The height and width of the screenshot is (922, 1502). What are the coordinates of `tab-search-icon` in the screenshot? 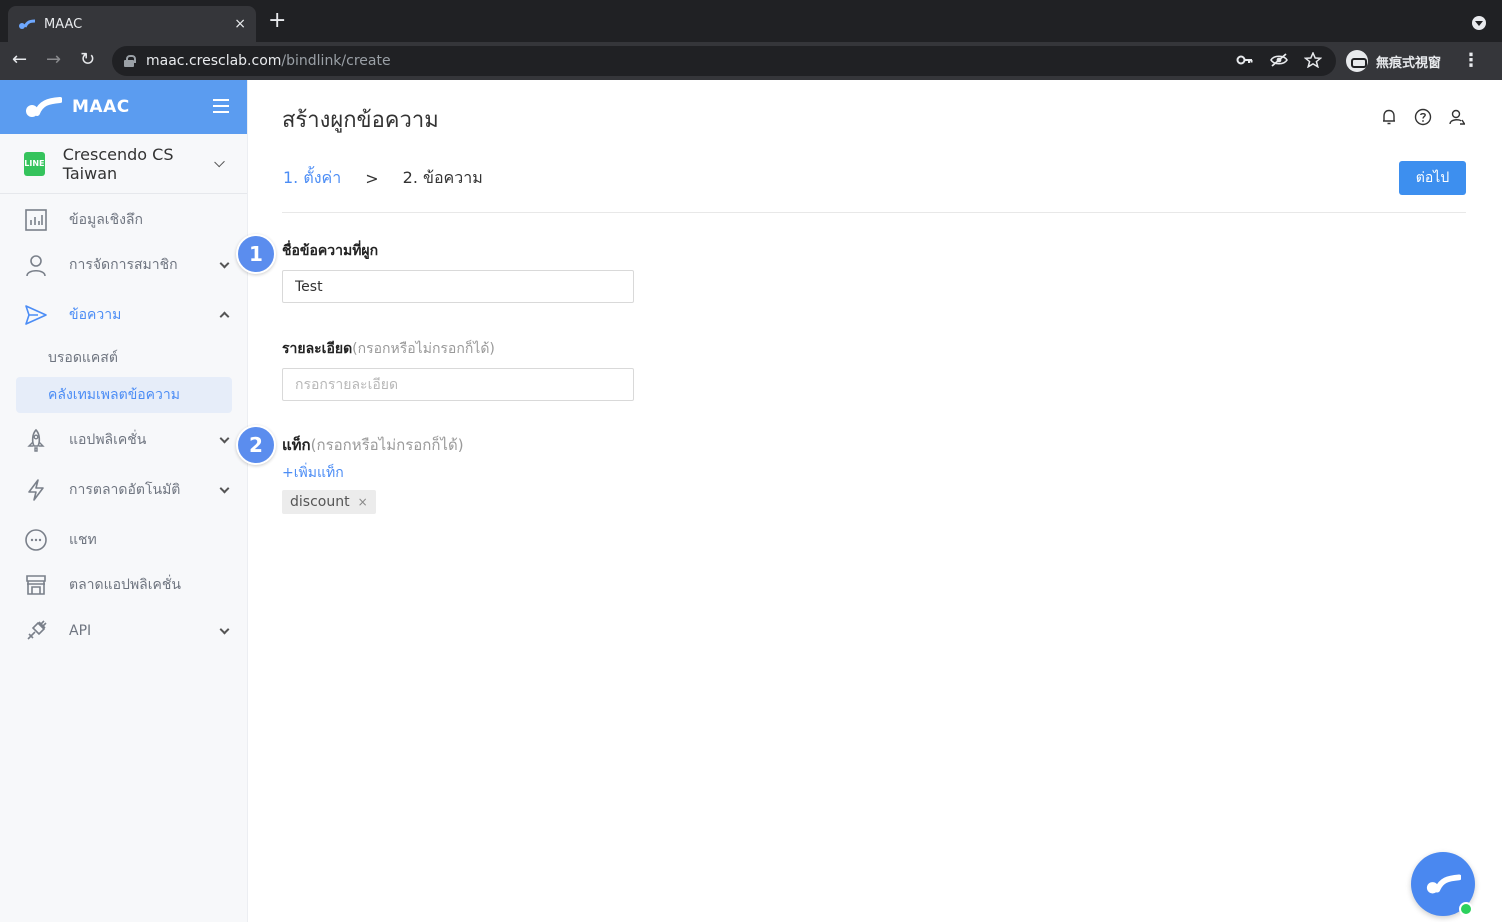 It's located at (1479, 23).